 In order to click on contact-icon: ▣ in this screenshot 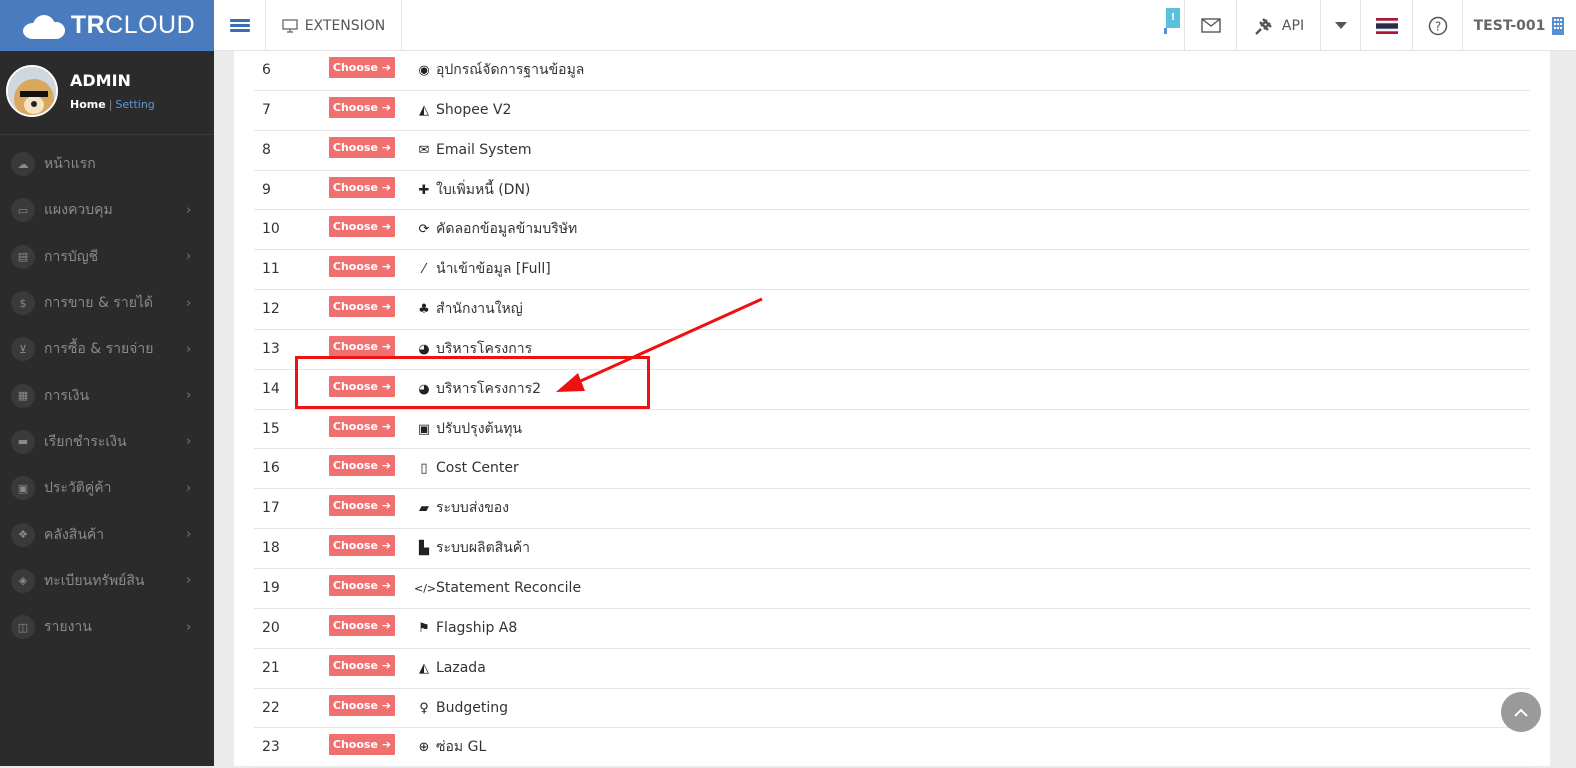, I will do `click(23, 488)`.